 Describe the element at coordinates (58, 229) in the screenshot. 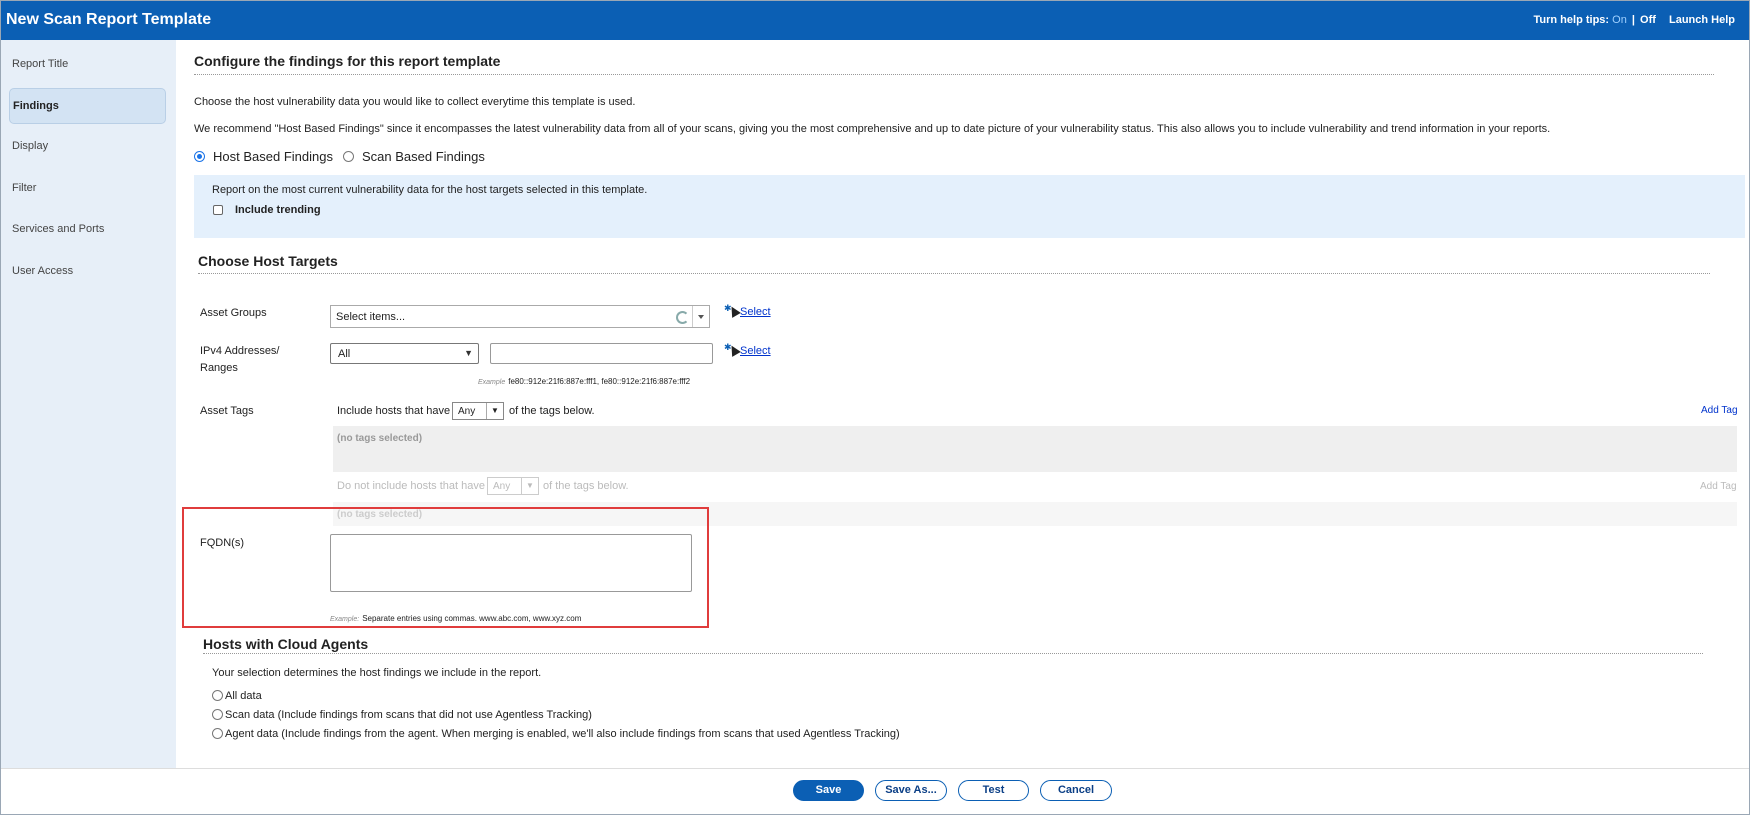

I see `sidebar-item-services-and-ports: Services and Ports` at that location.